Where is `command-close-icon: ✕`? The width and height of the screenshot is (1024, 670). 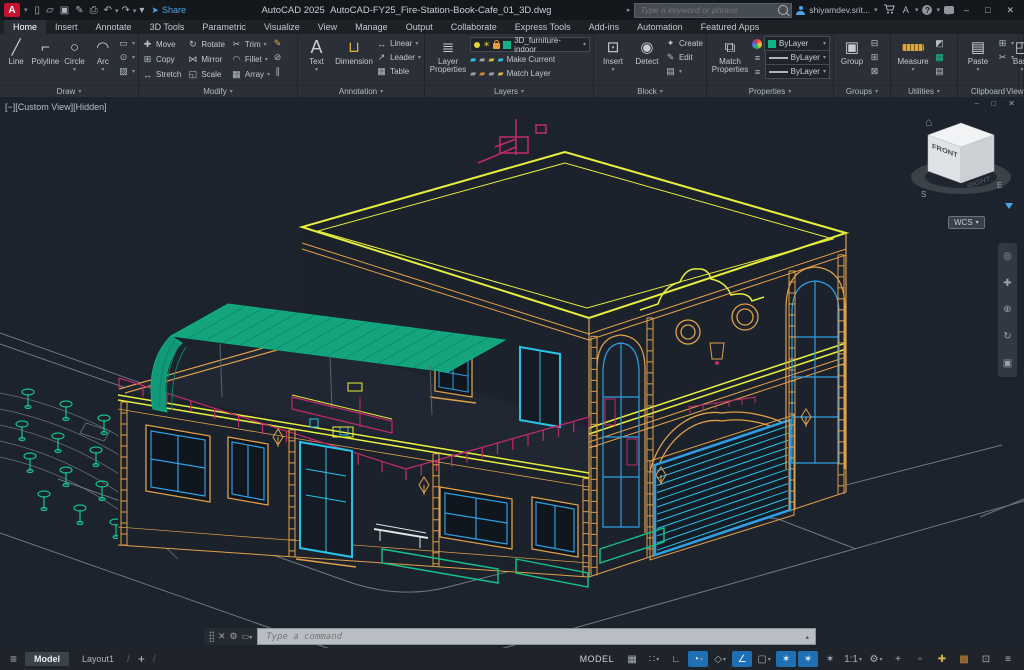
command-close-icon: ✕ is located at coordinates (222, 636).